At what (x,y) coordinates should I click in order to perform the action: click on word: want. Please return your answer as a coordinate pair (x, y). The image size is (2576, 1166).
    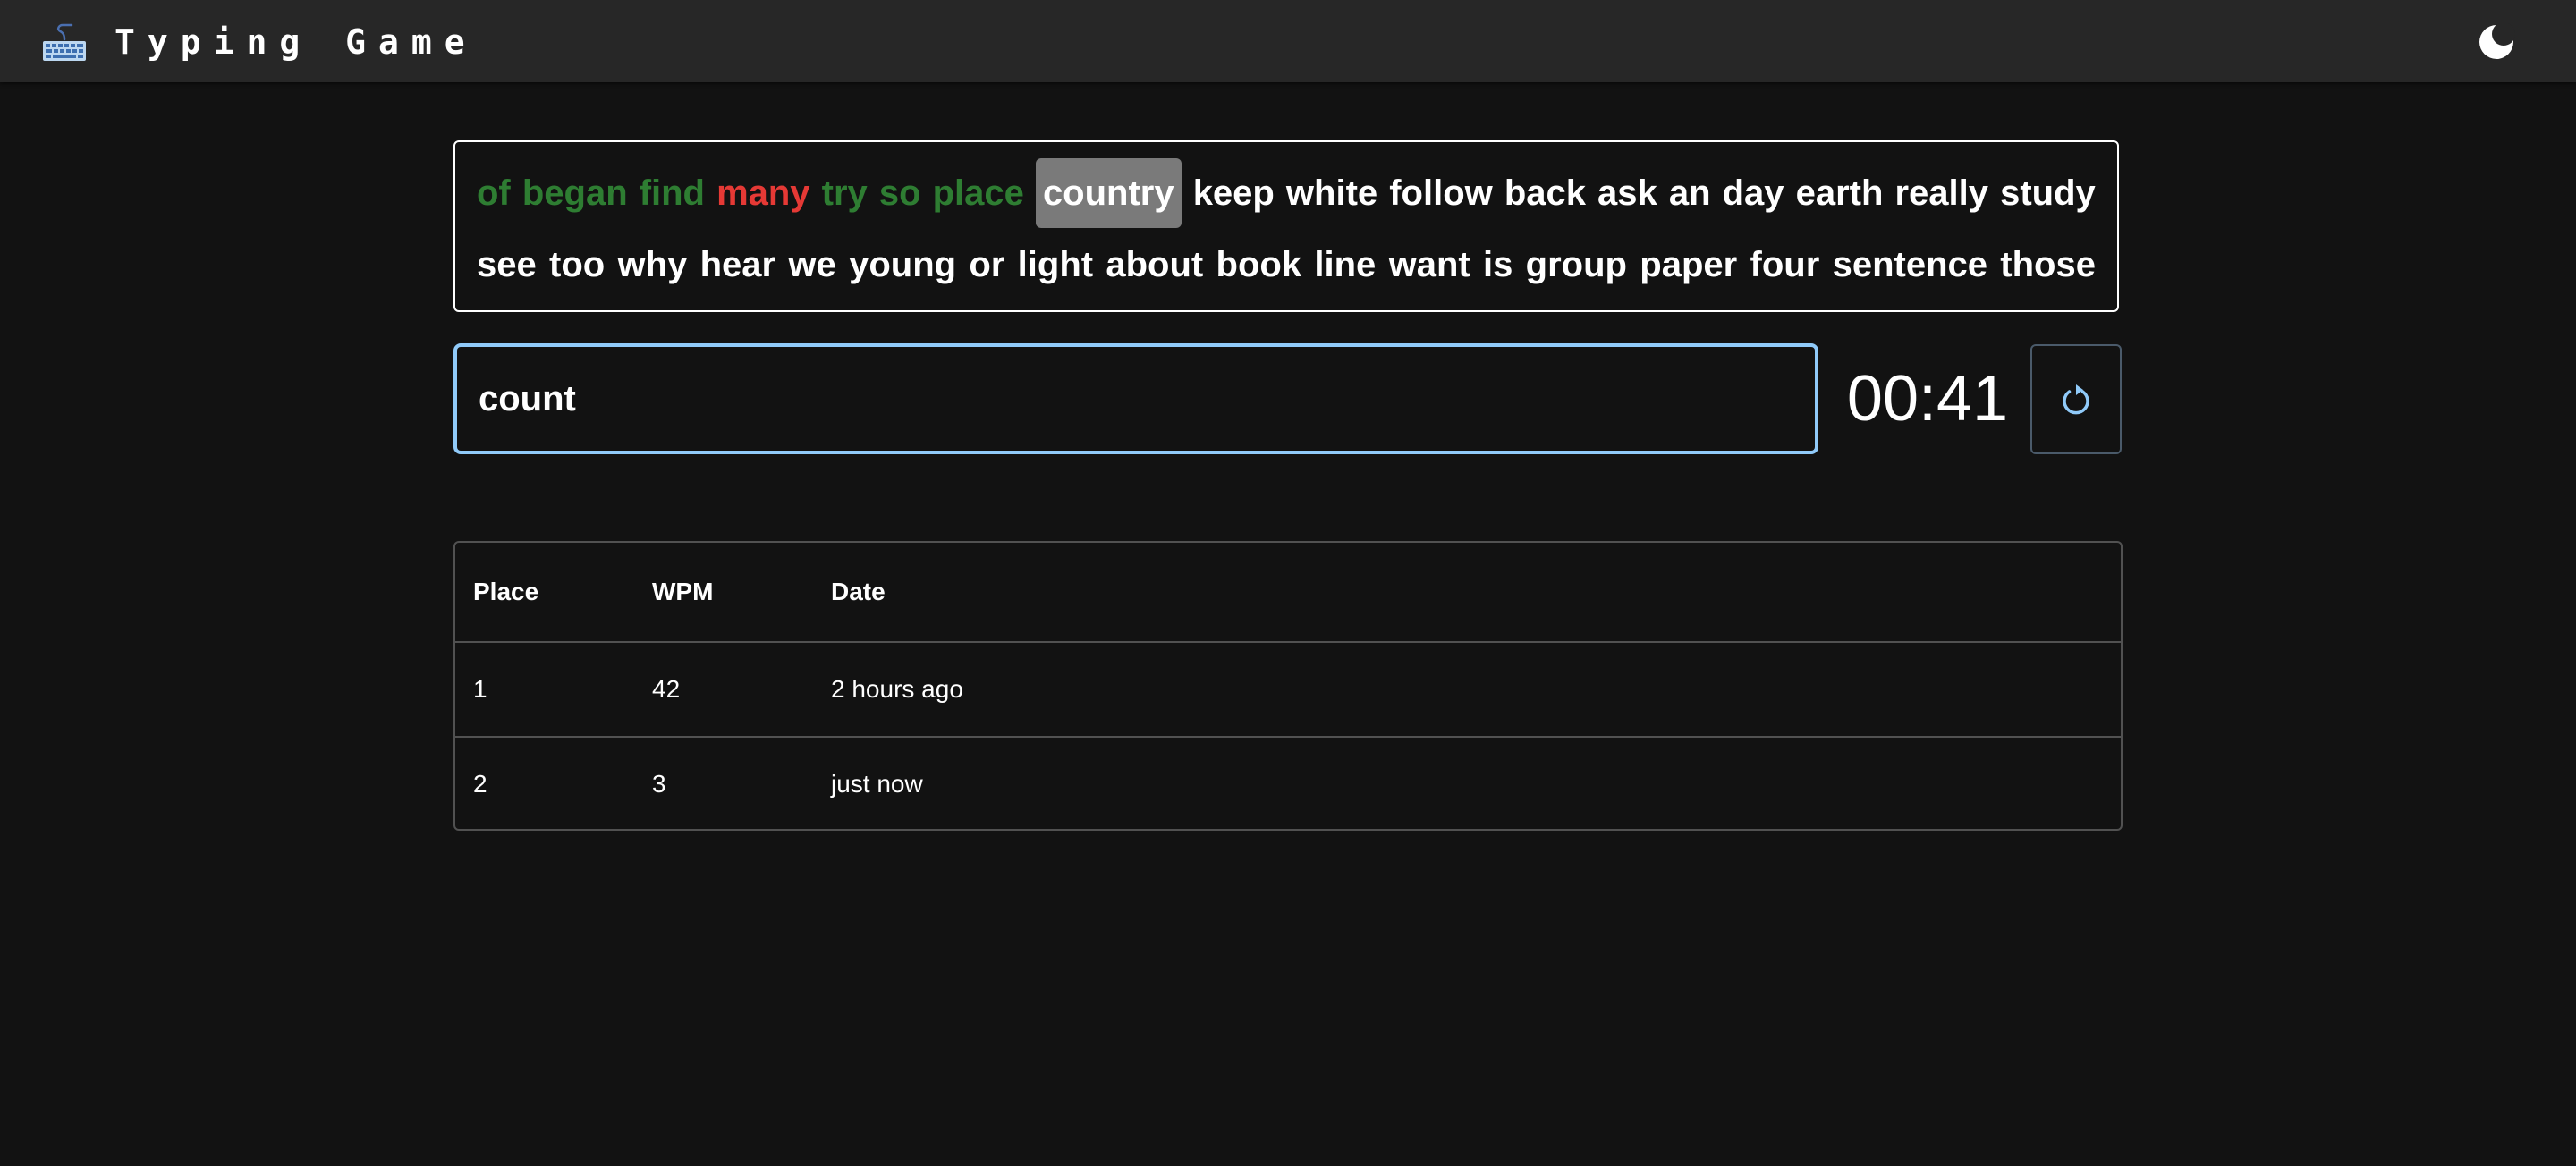
    Looking at the image, I should click on (1429, 264).